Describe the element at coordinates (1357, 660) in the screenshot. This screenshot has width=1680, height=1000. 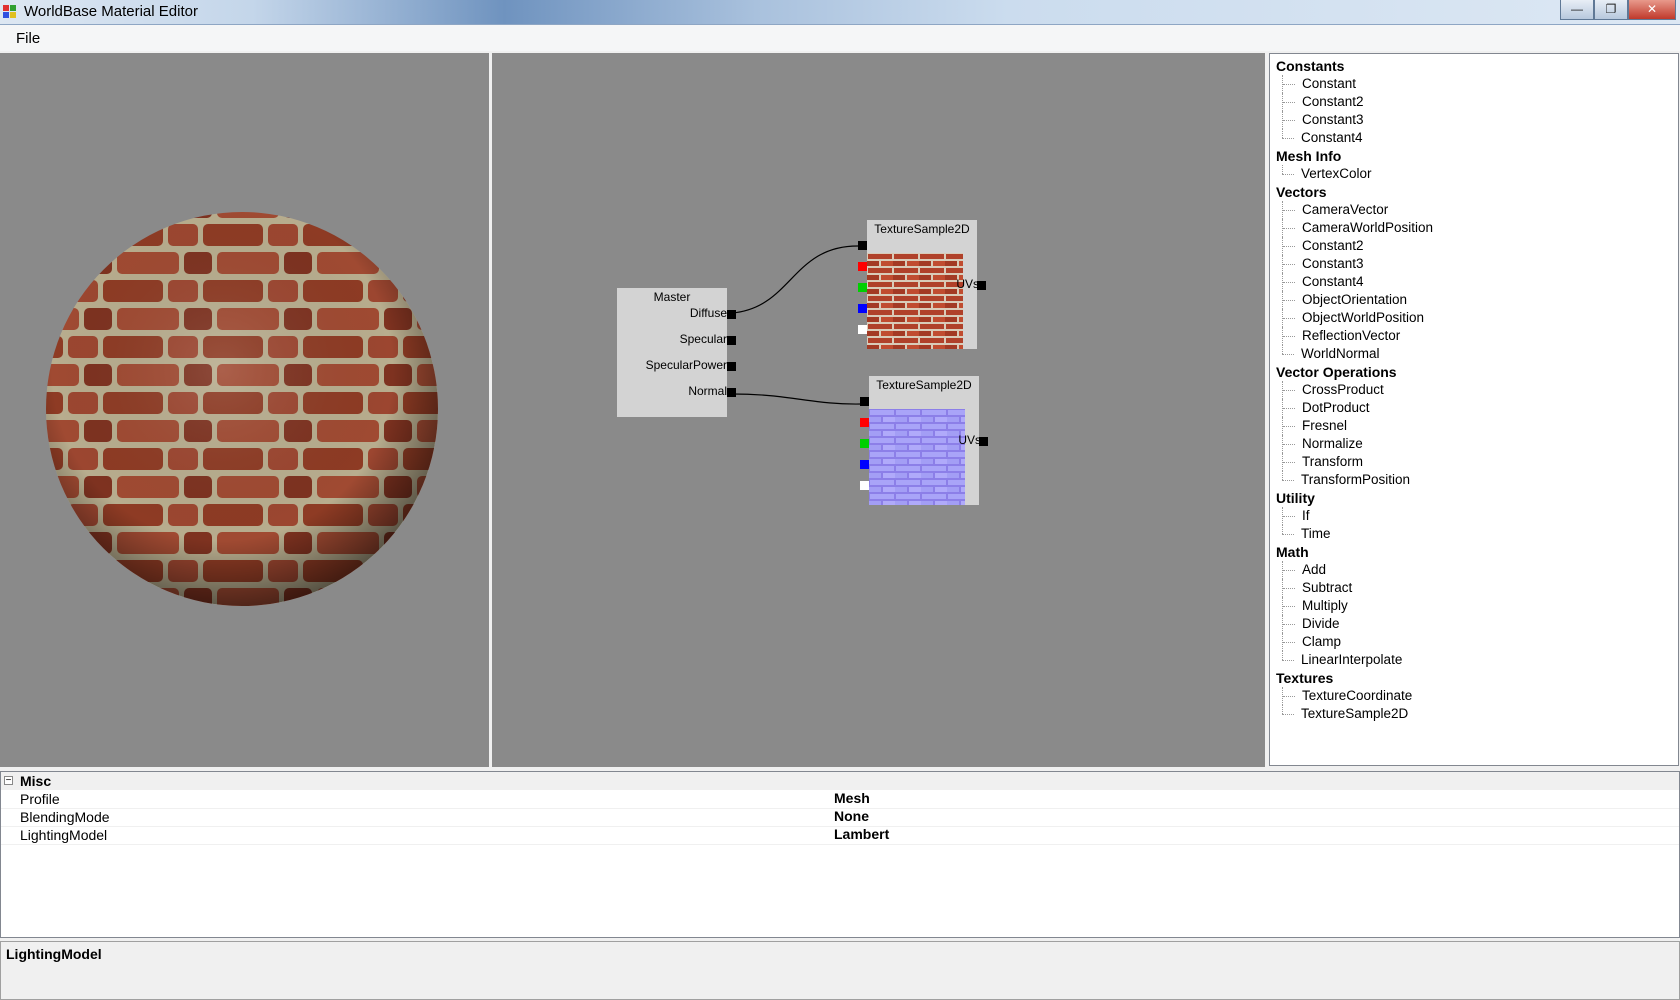
I see `palette-item: LinearInterpolate` at that location.